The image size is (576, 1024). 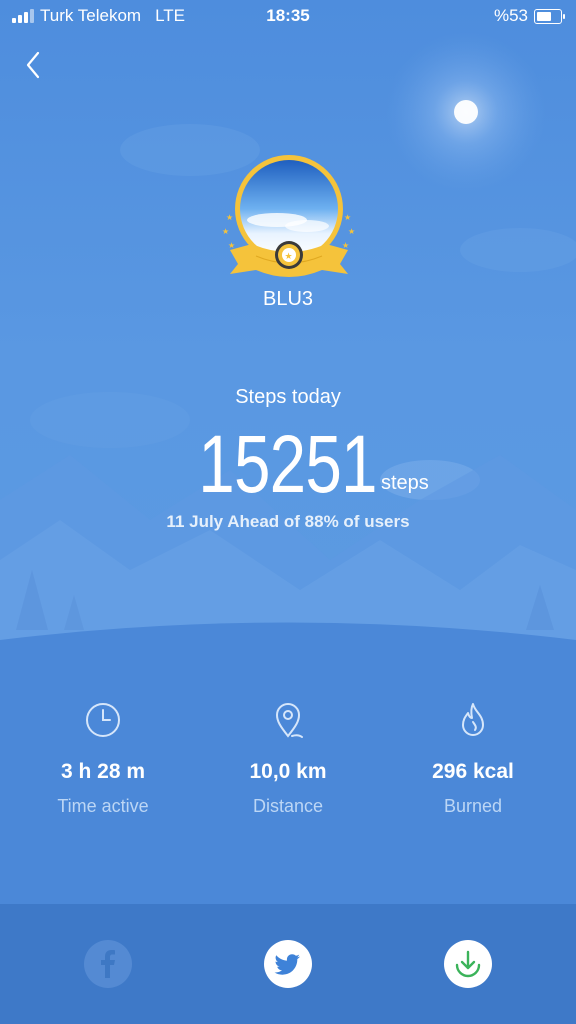 I want to click on steps-count-row: 15251 steps, so click(x=288, y=465).